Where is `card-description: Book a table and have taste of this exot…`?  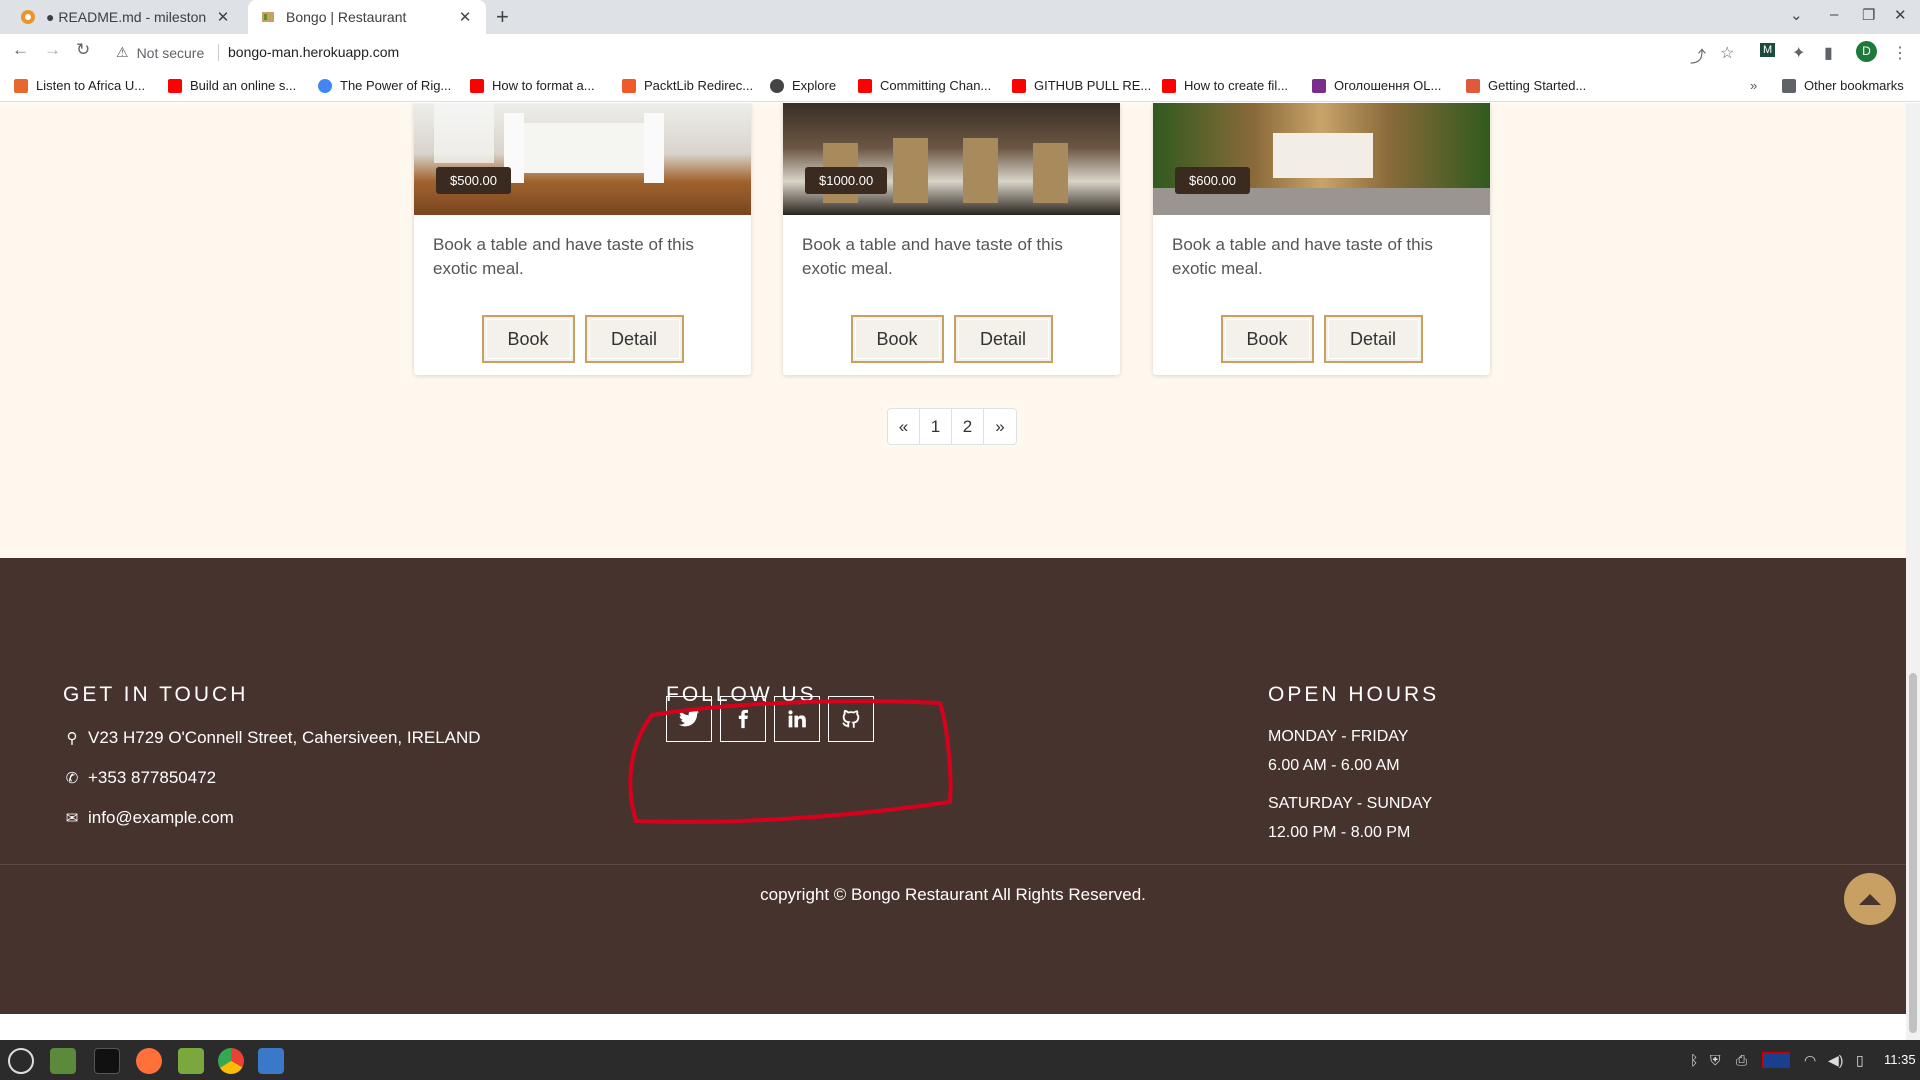 card-description: Book a table and have taste of this exot… is located at coordinates (1302, 256).